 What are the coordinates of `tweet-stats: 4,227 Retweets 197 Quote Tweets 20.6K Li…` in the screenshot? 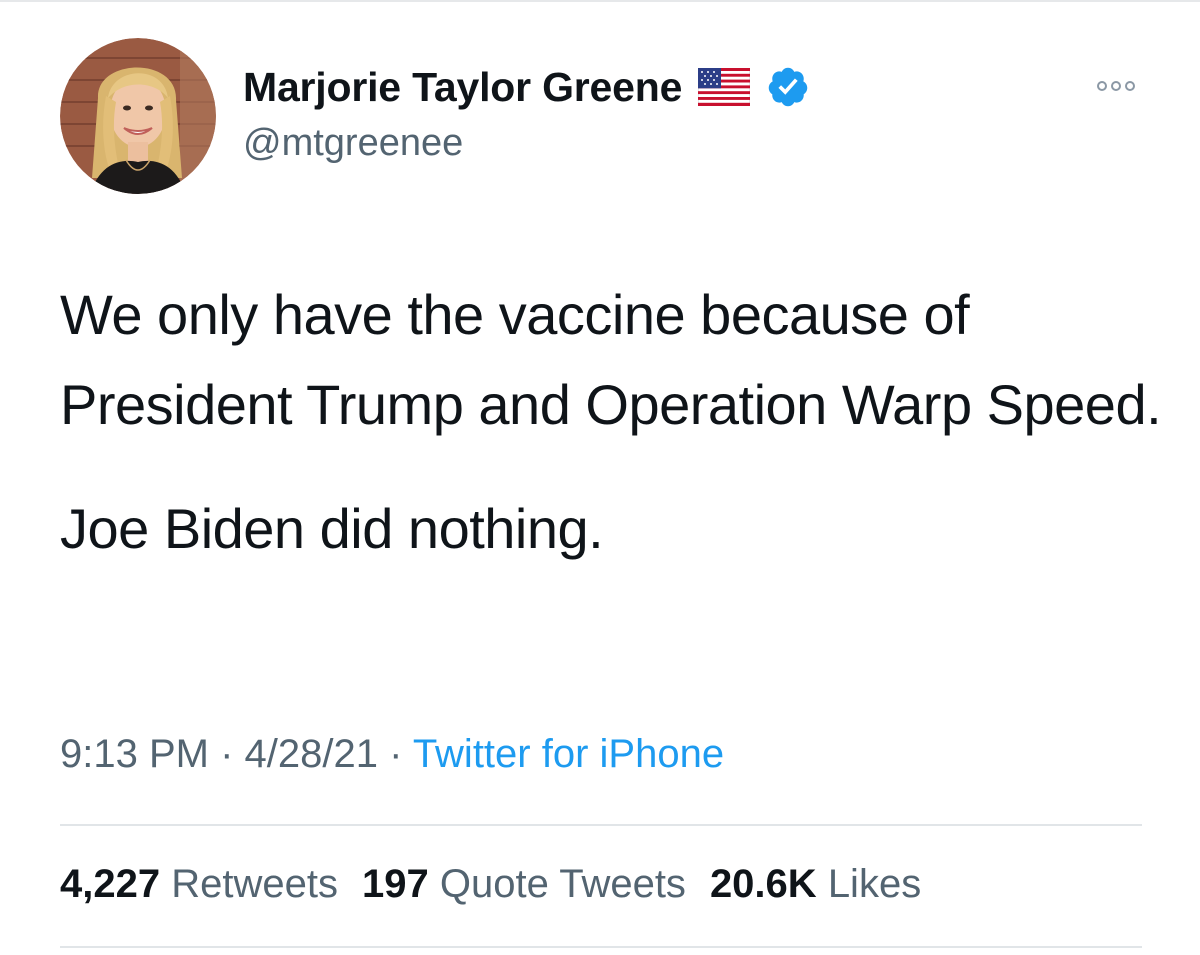 It's located at (502, 884).